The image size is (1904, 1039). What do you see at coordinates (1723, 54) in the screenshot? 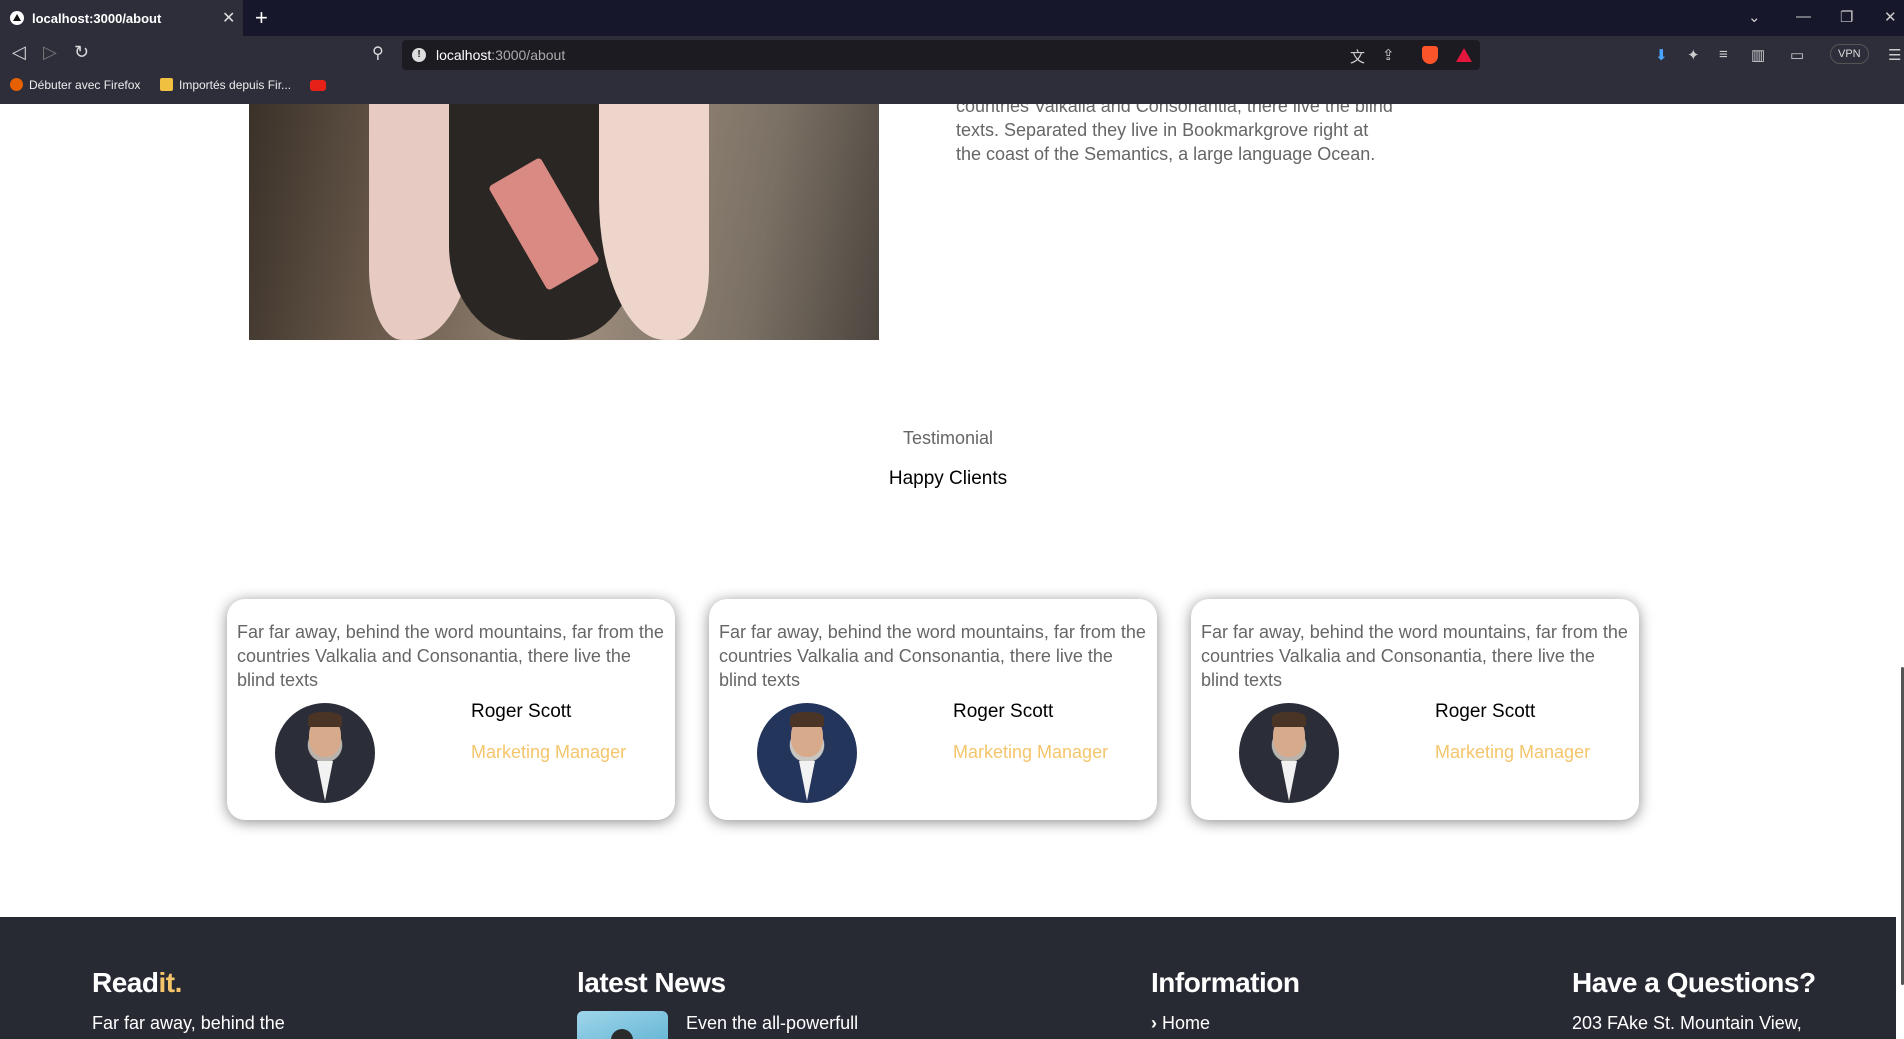
I see `playlist-icon: ≡` at bounding box center [1723, 54].